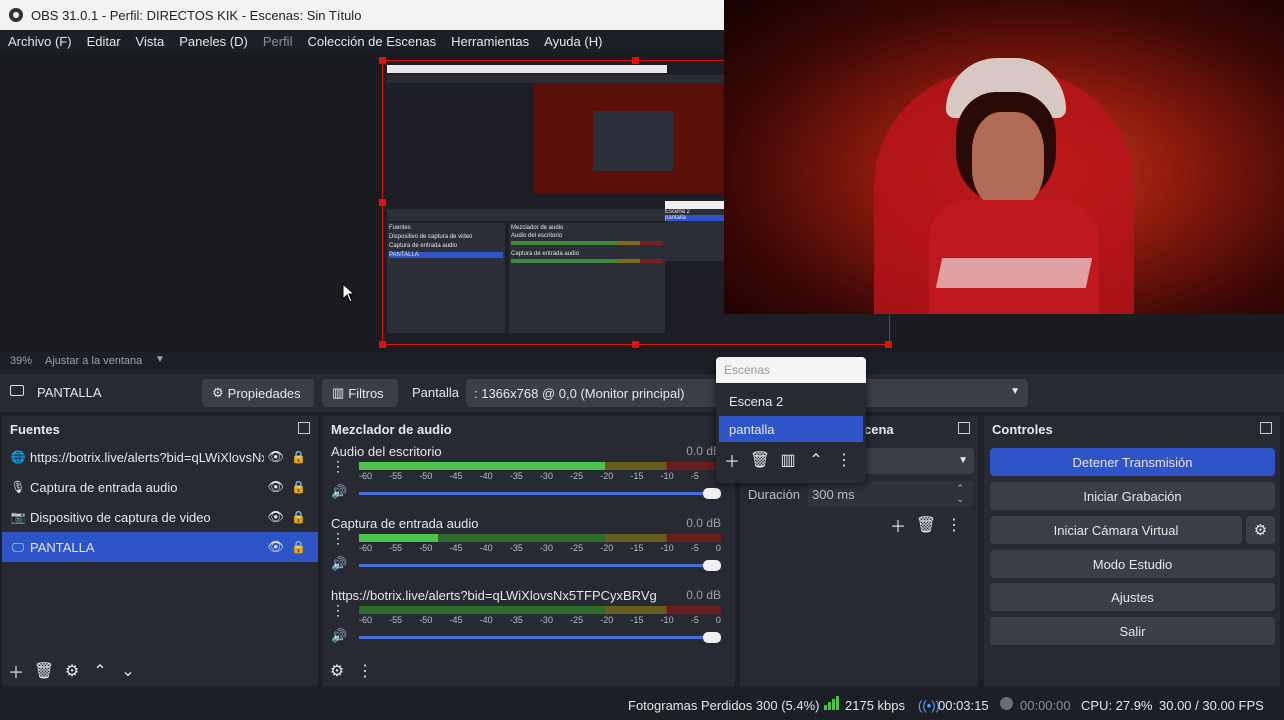 The width and height of the screenshot is (1284, 720). What do you see at coordinates (774, 494) in the screenshot?
I see `duration-label: Duración` at bounding box center [774, 494].